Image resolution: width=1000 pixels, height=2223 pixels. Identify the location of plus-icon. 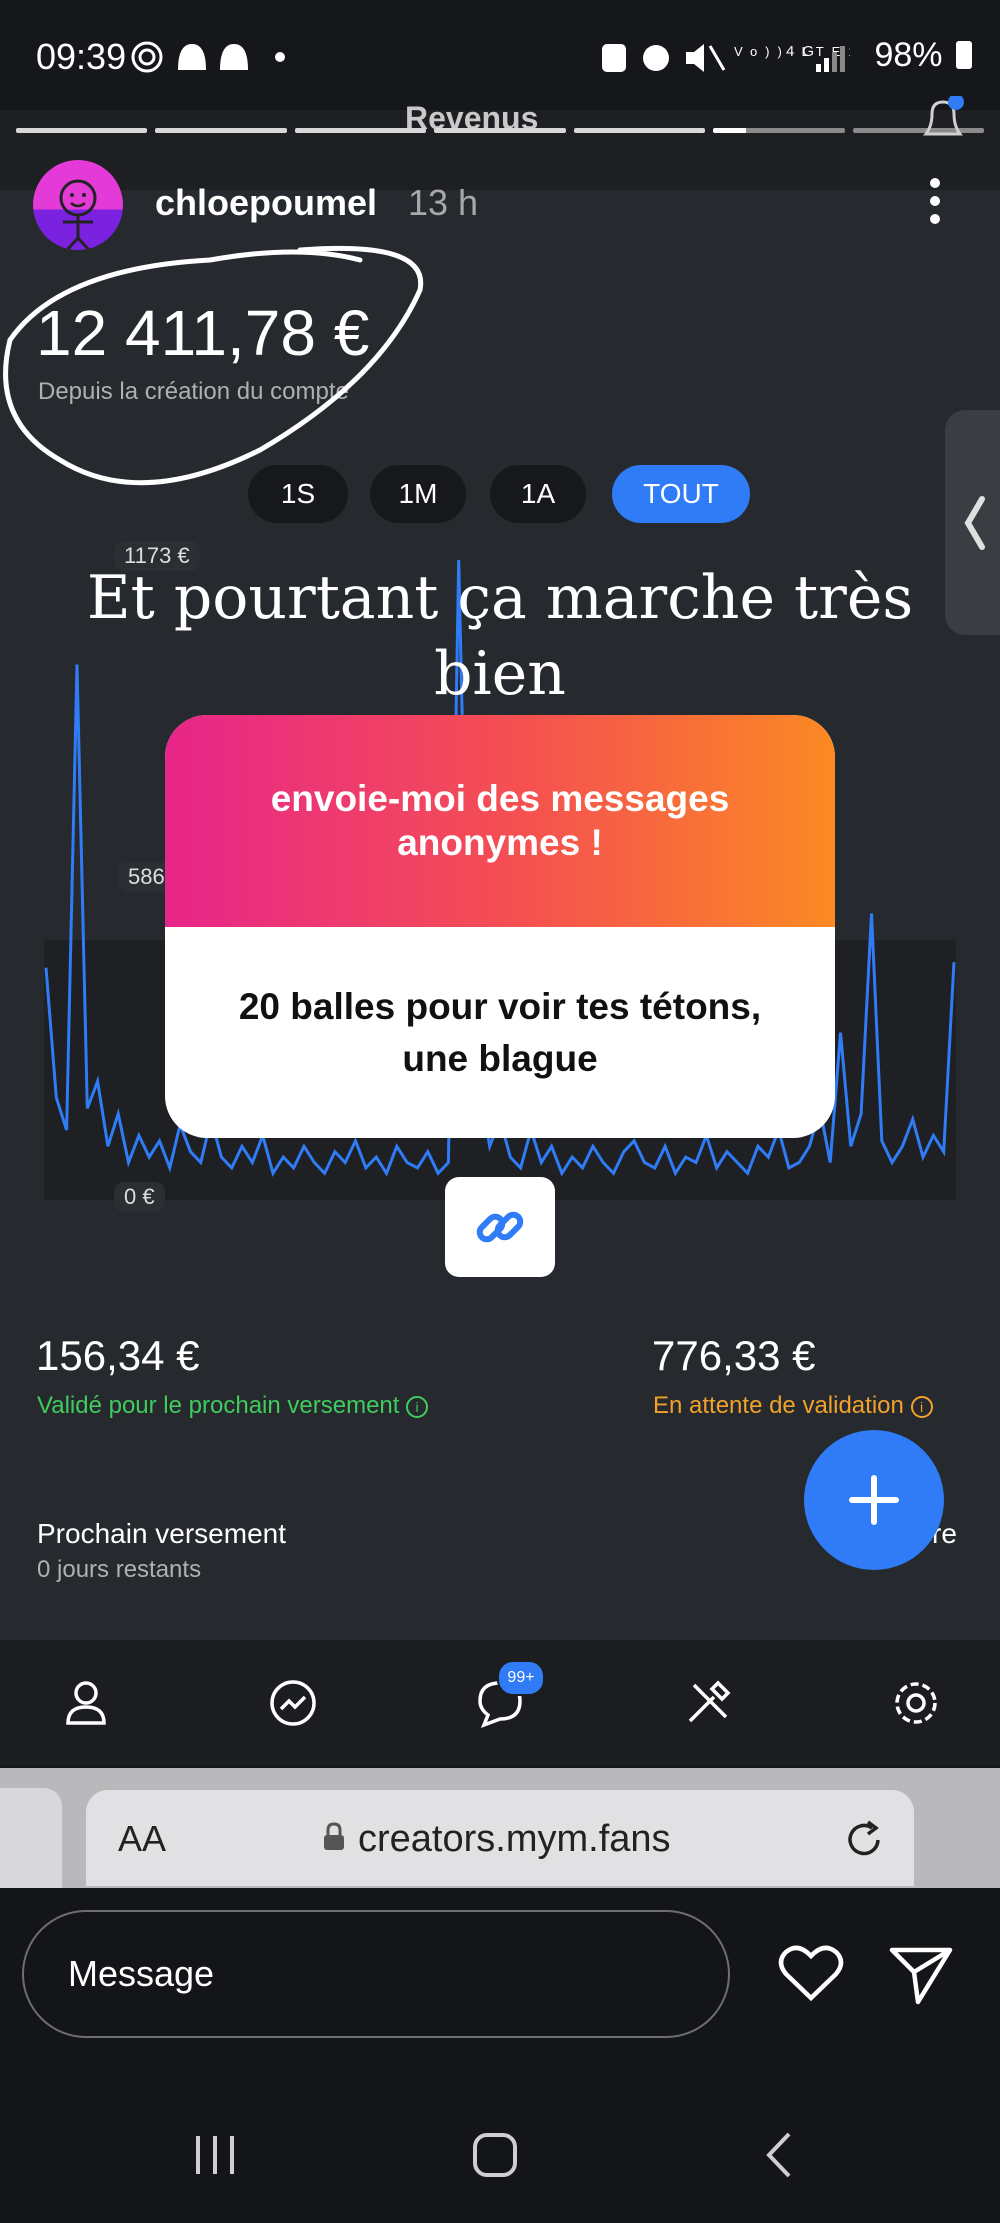
(874, 1500).